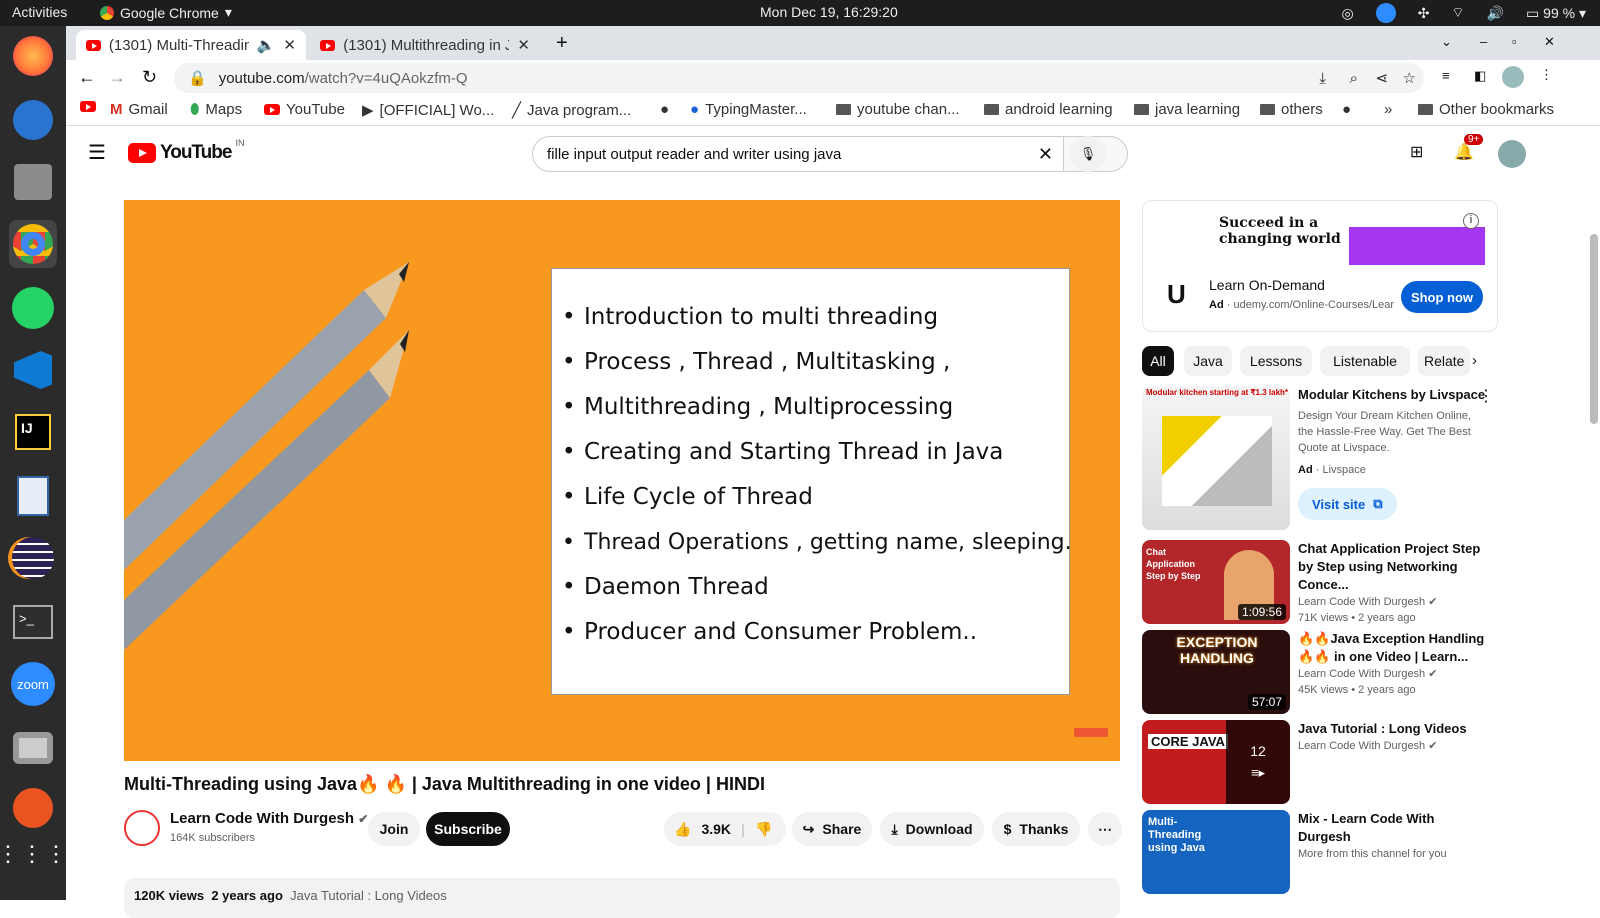 This screenshot has width=1600, height=918. I want to click on account-avatar, so click(1512, 154).